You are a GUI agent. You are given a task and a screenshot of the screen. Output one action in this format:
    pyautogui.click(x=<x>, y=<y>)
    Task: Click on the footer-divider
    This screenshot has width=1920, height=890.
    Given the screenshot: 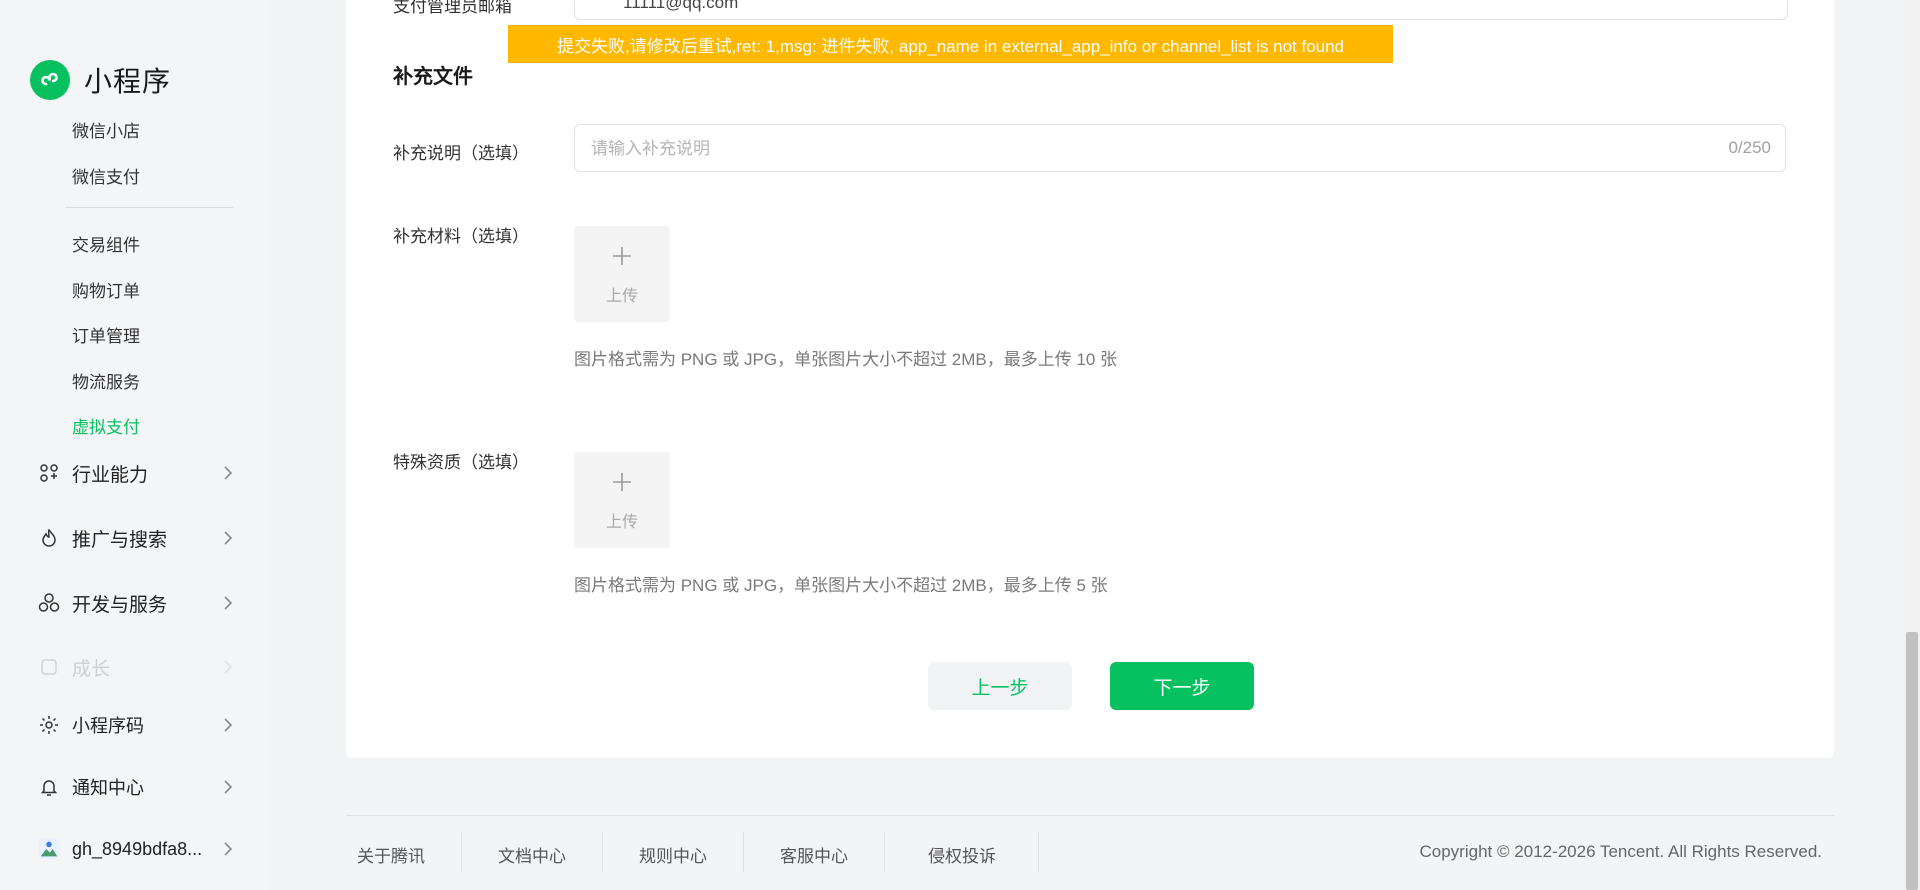 What is the action you would take?
    pyautogui.click(x=1090, y=815)
    